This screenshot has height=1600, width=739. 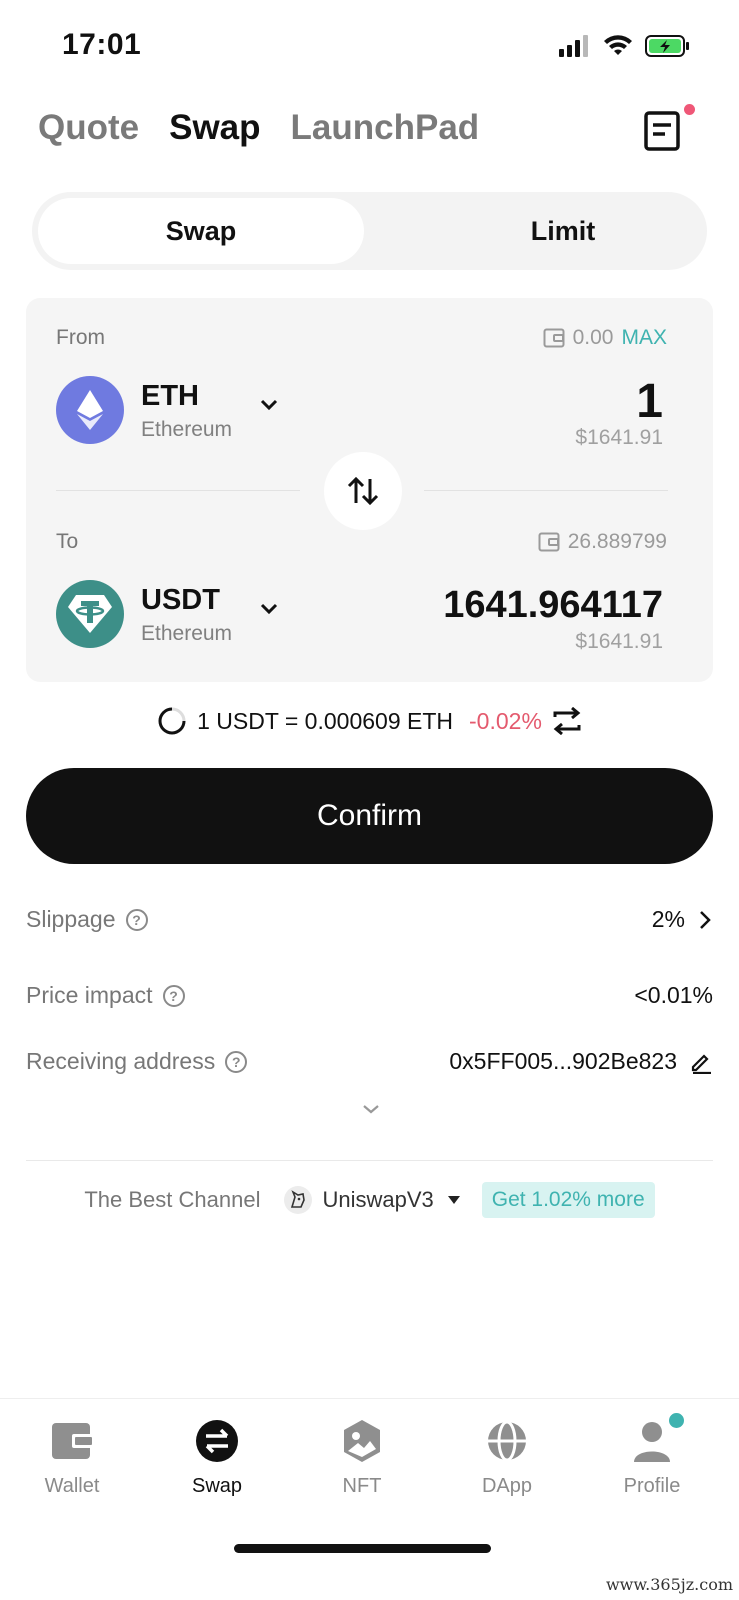 I want to click on profile-icon, so click(x=657, y=1438).